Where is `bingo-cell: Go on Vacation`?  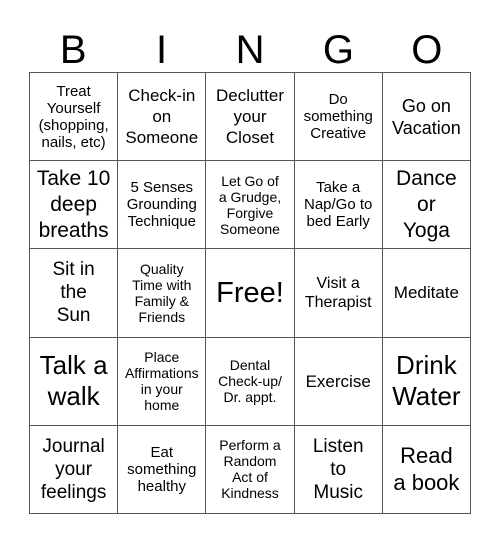
bingo-cell: Go on Vacation is located at coordinates (426, 117).